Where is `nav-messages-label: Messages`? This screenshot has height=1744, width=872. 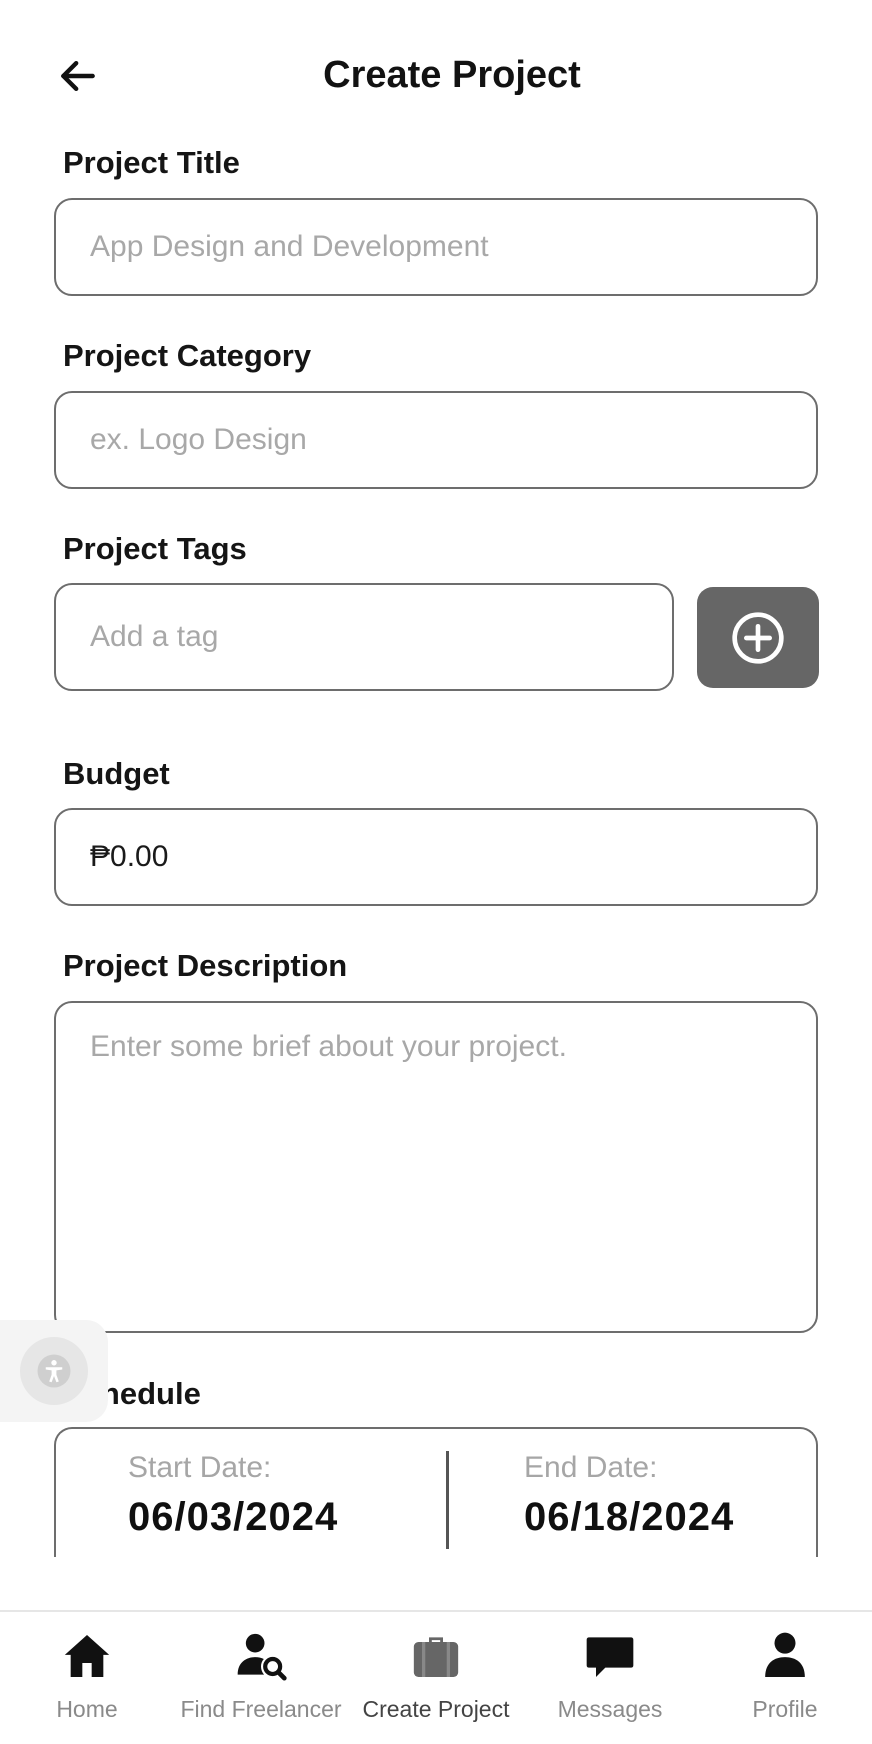 nav-messages-label: Messages is located at coordinates (610, 1709).